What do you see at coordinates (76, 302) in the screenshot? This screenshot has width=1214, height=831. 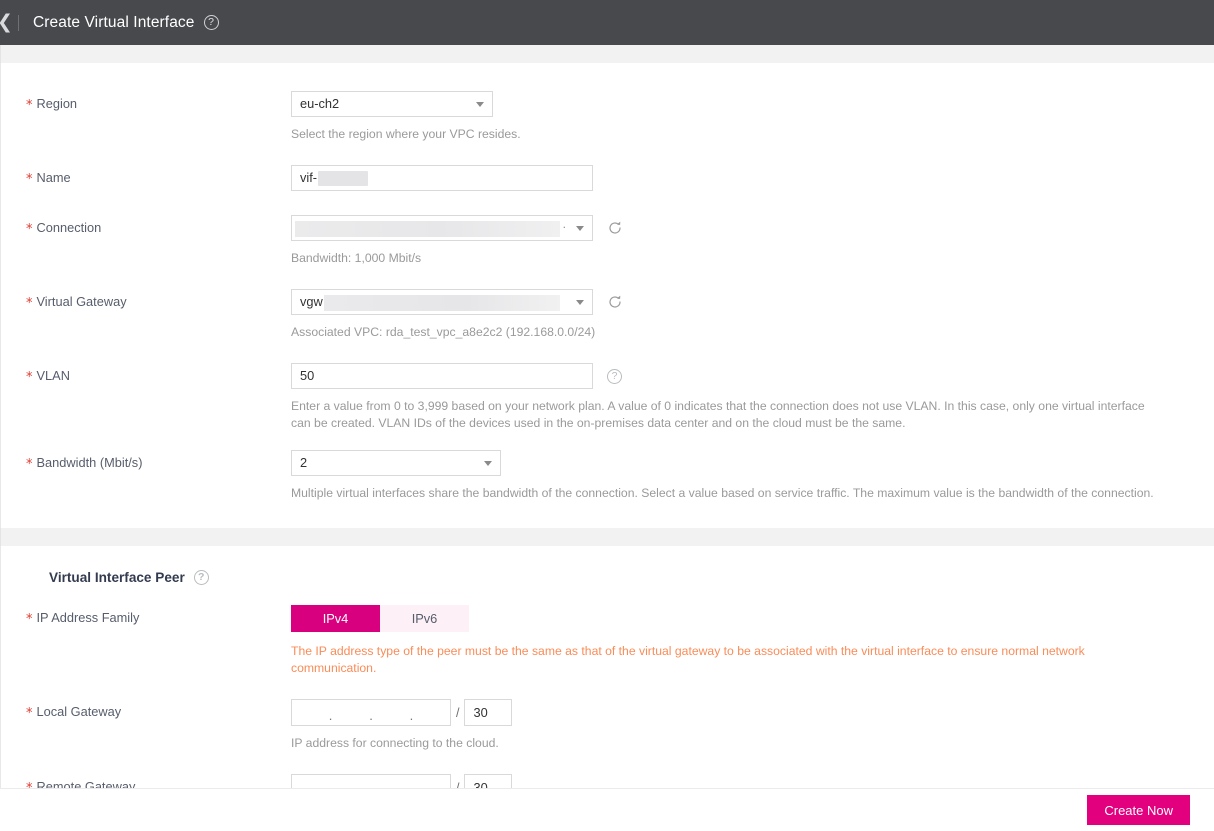 I see `virtual-gateway-label: * Virtual Gateway` at bounding box center [76, 302].